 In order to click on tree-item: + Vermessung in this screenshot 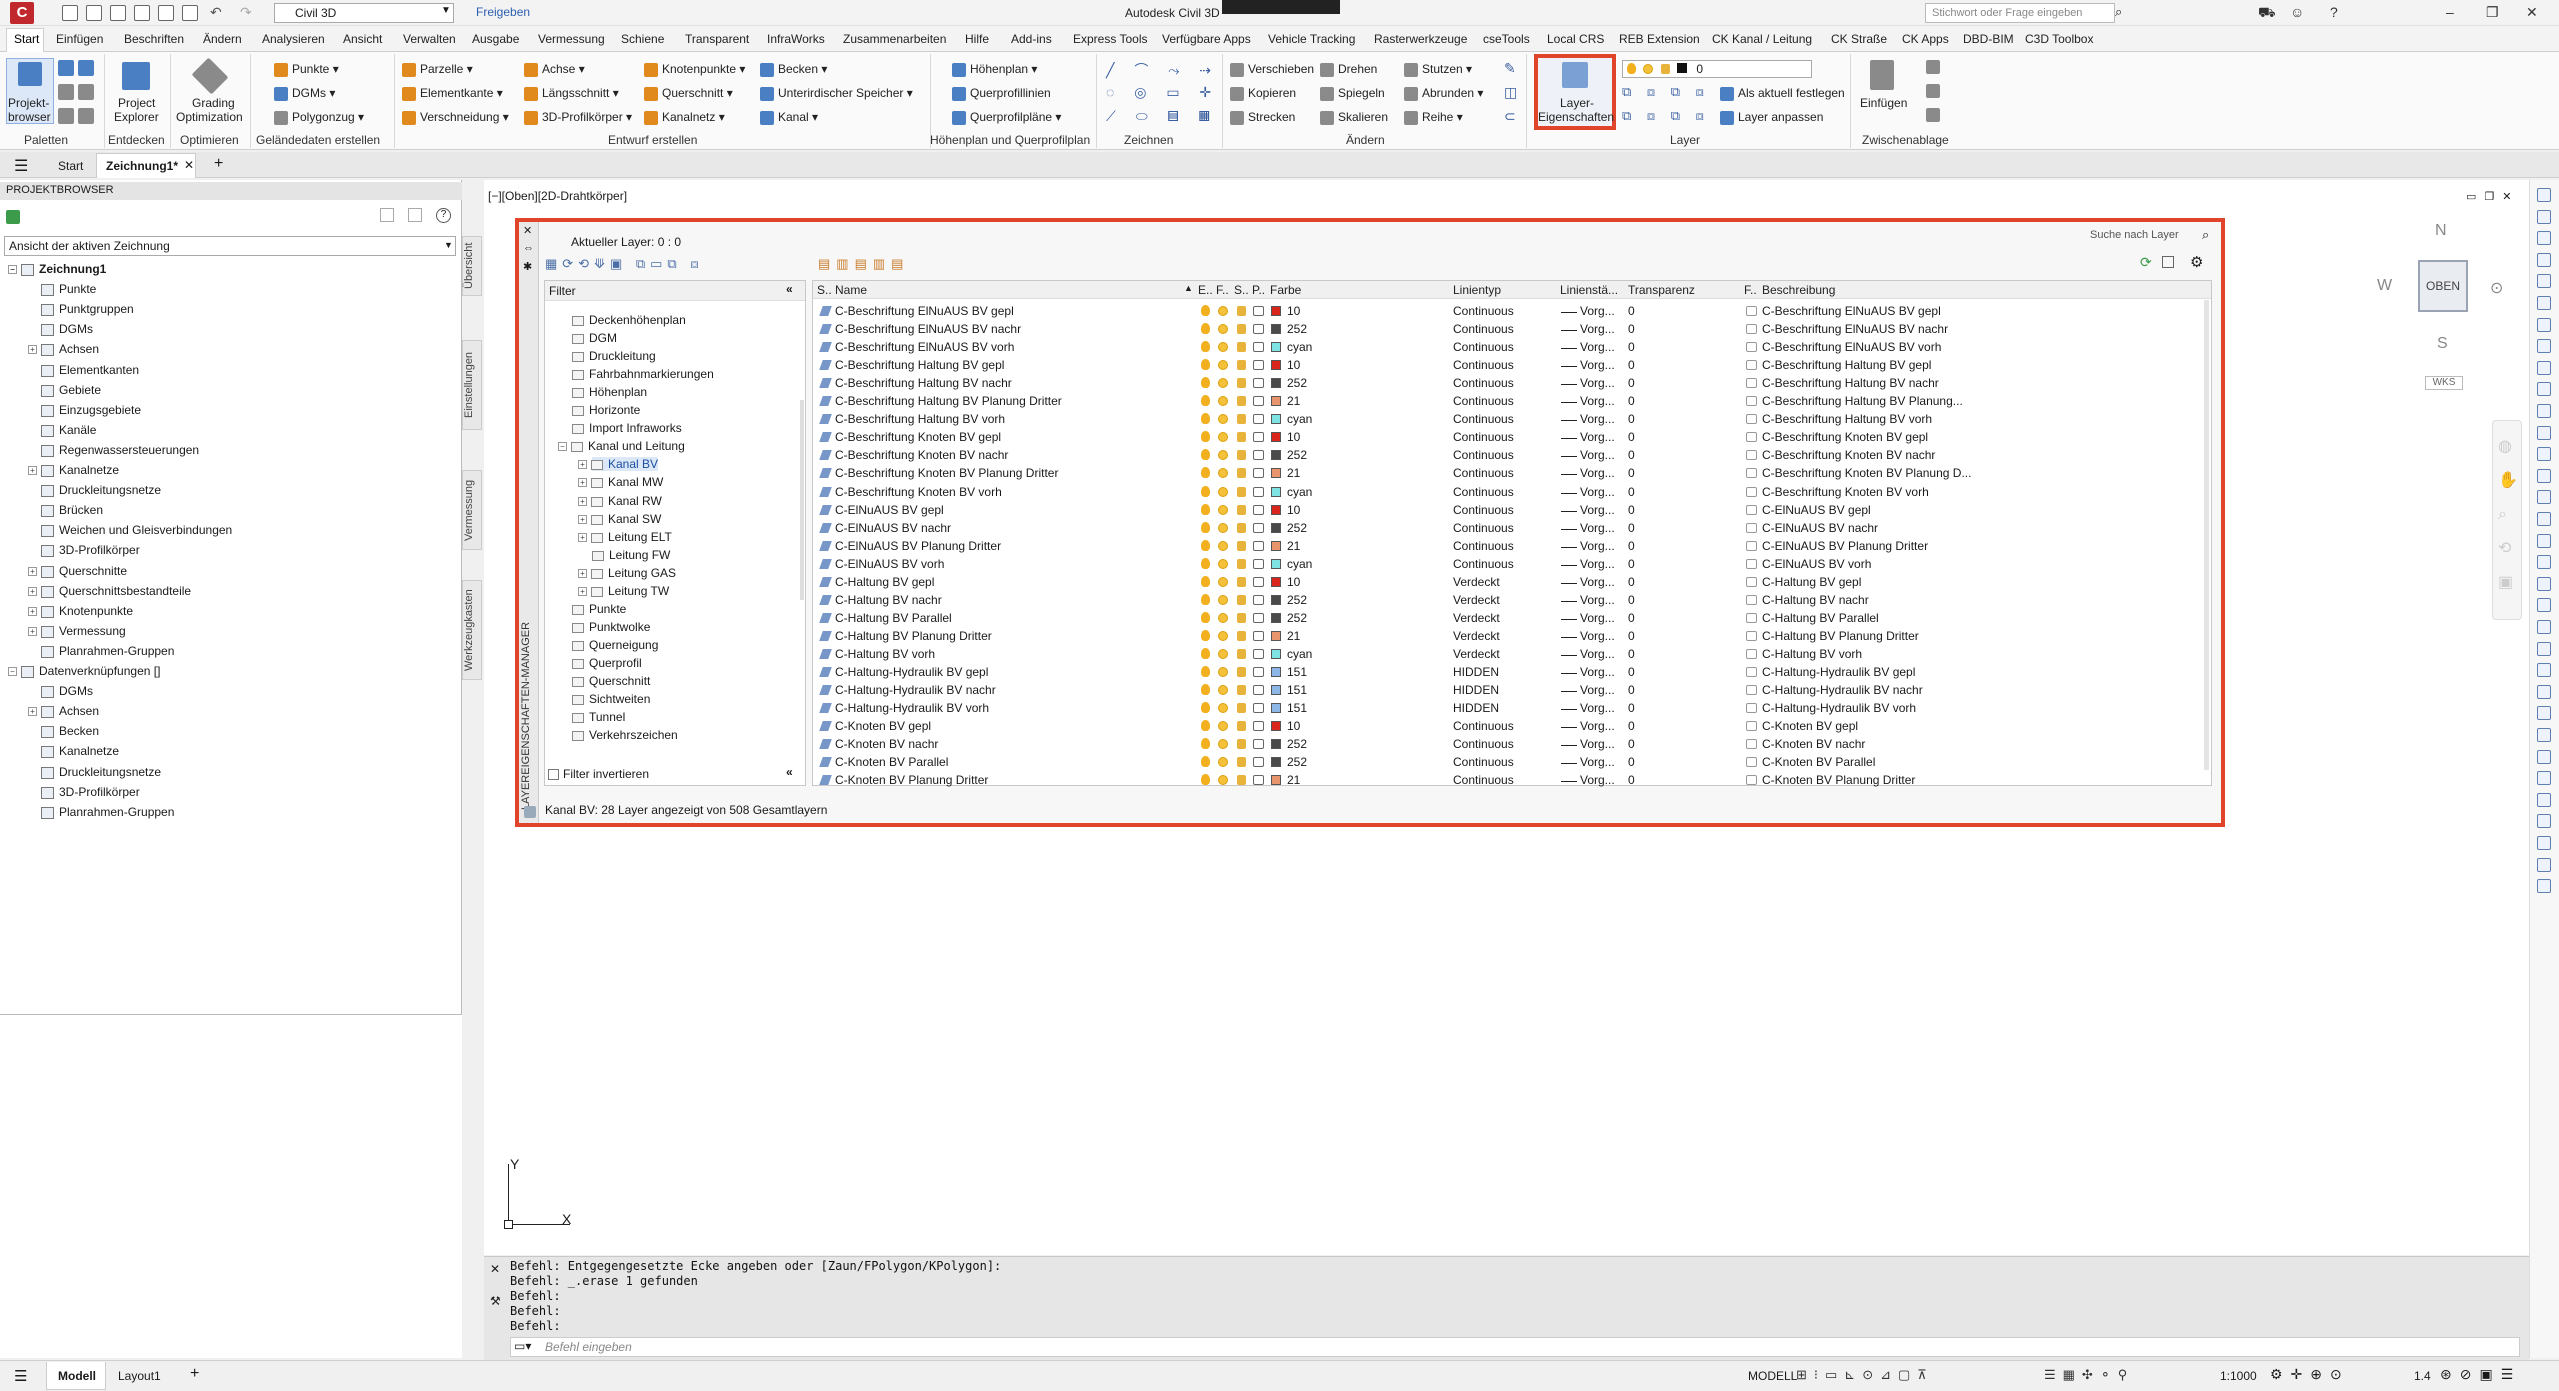, I will do `click(77, 631)`.